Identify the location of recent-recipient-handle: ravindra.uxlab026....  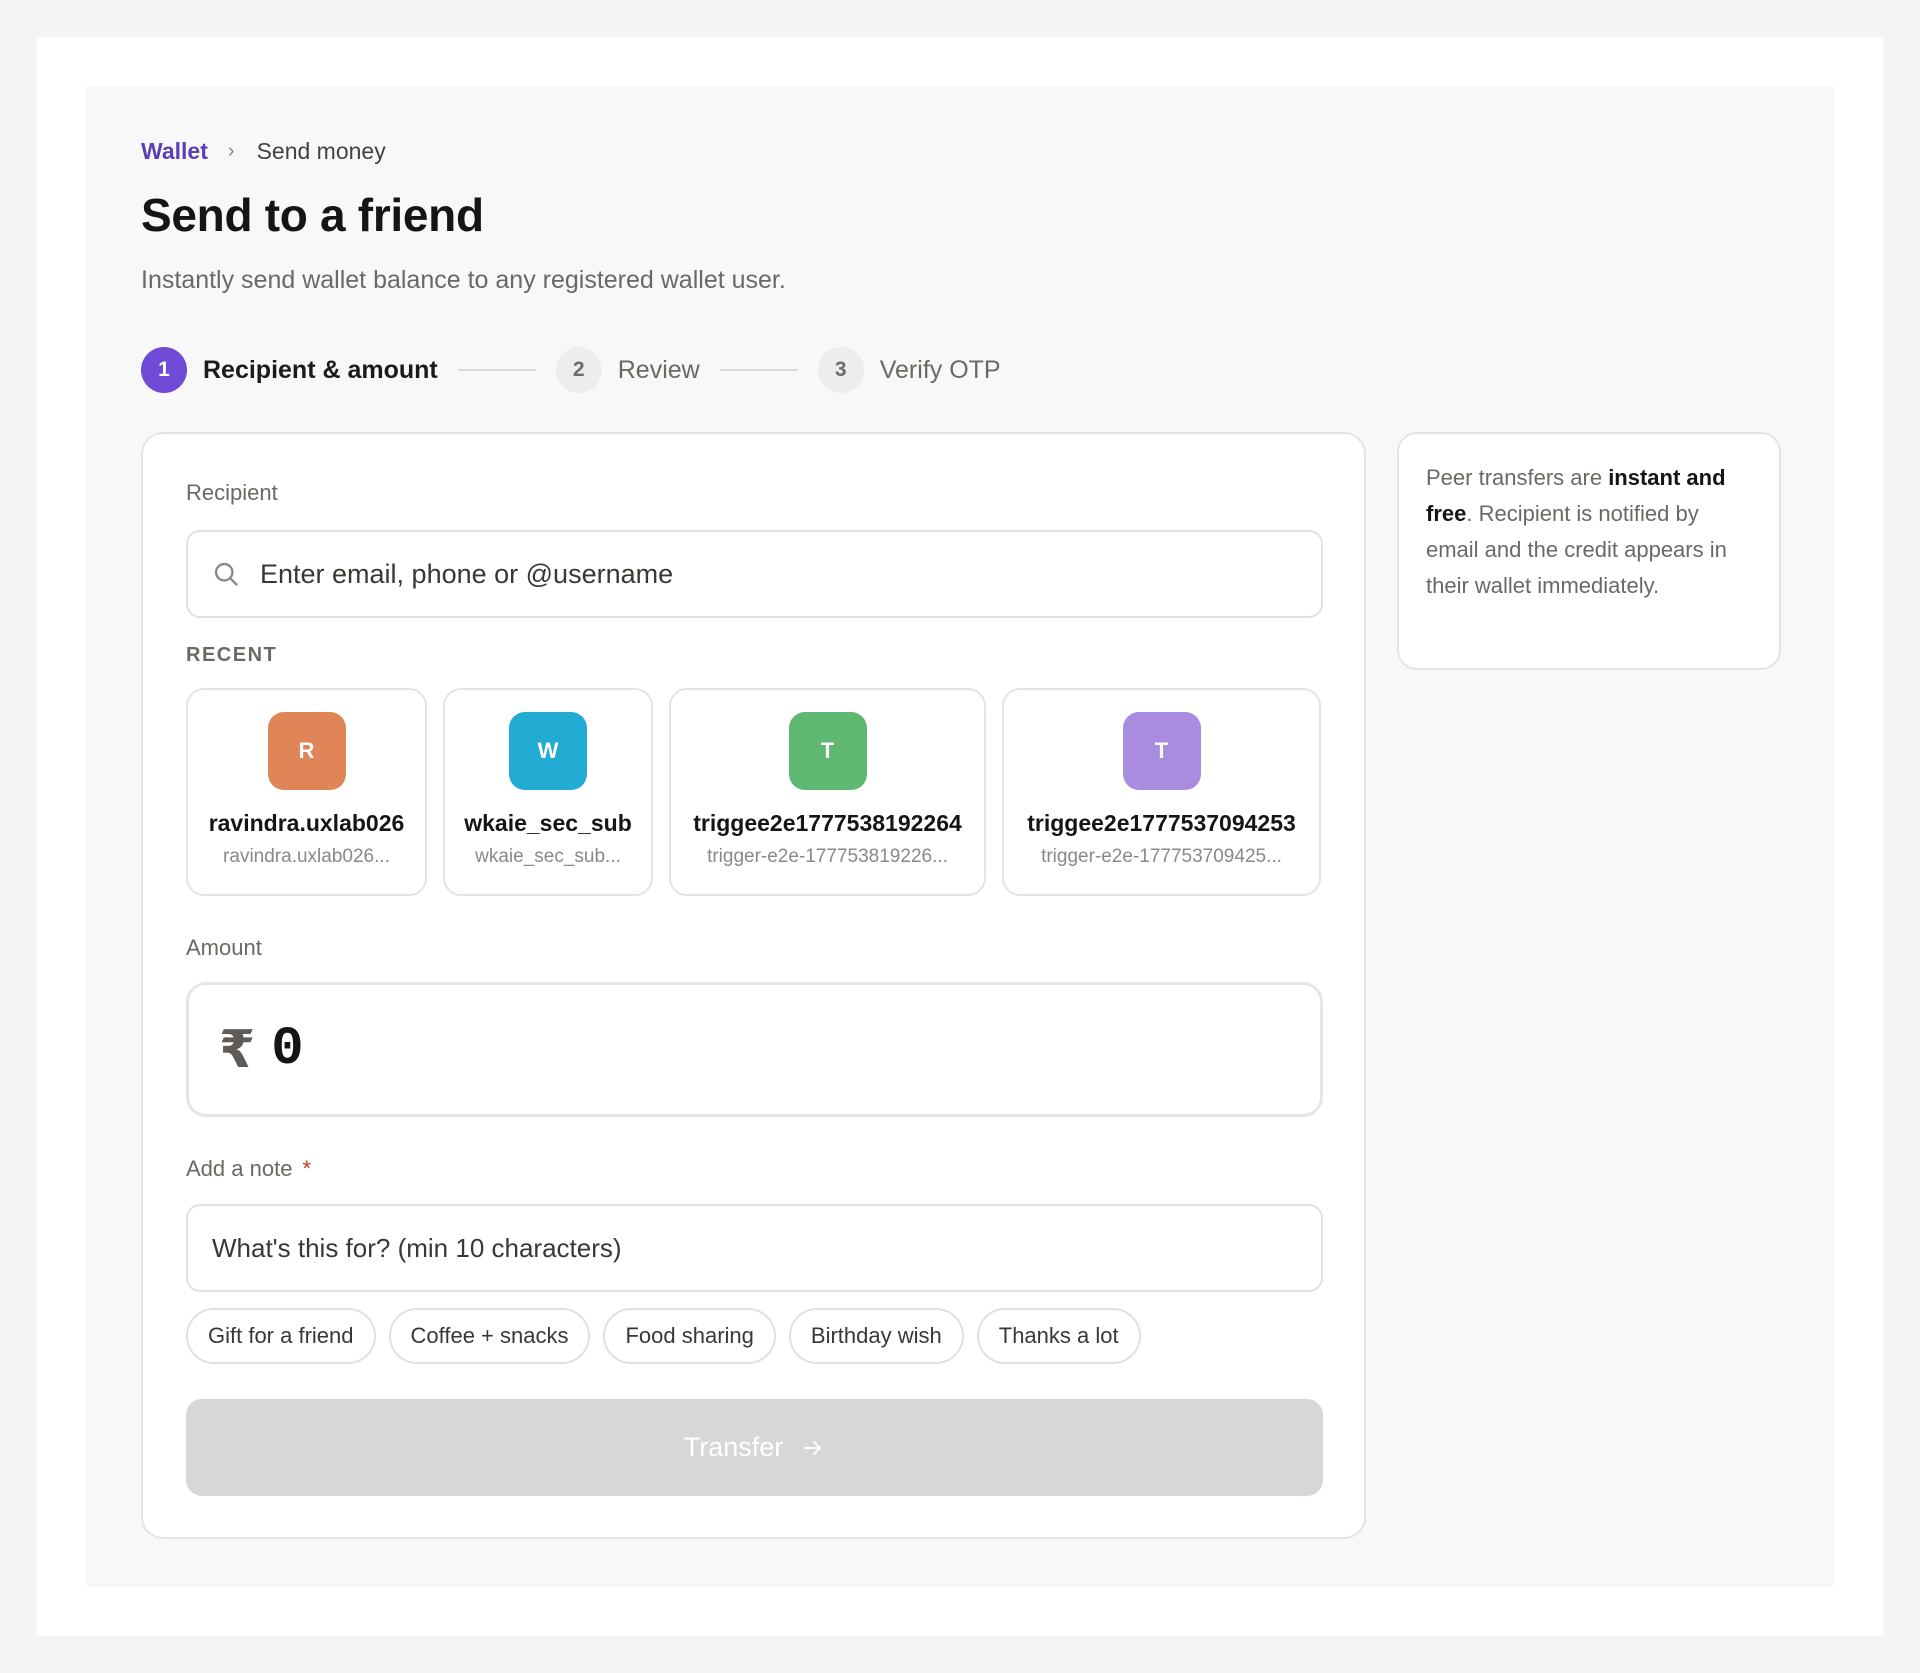
(306, 856).